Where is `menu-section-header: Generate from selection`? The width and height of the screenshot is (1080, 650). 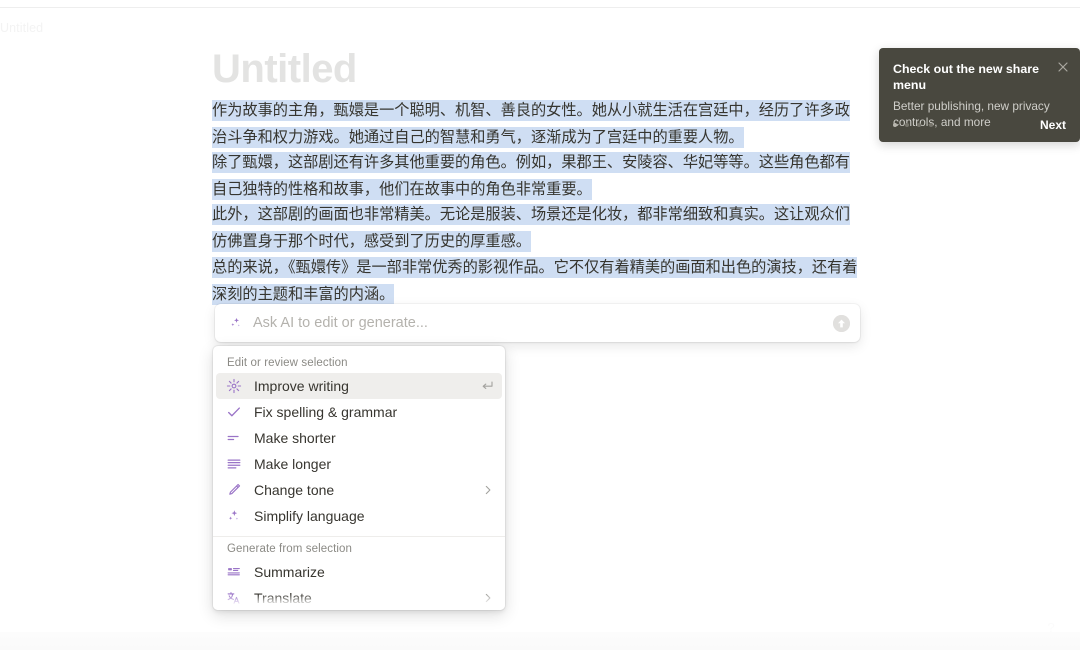
menu-section-header: Generate from selection is located at coordinates (290, 549).